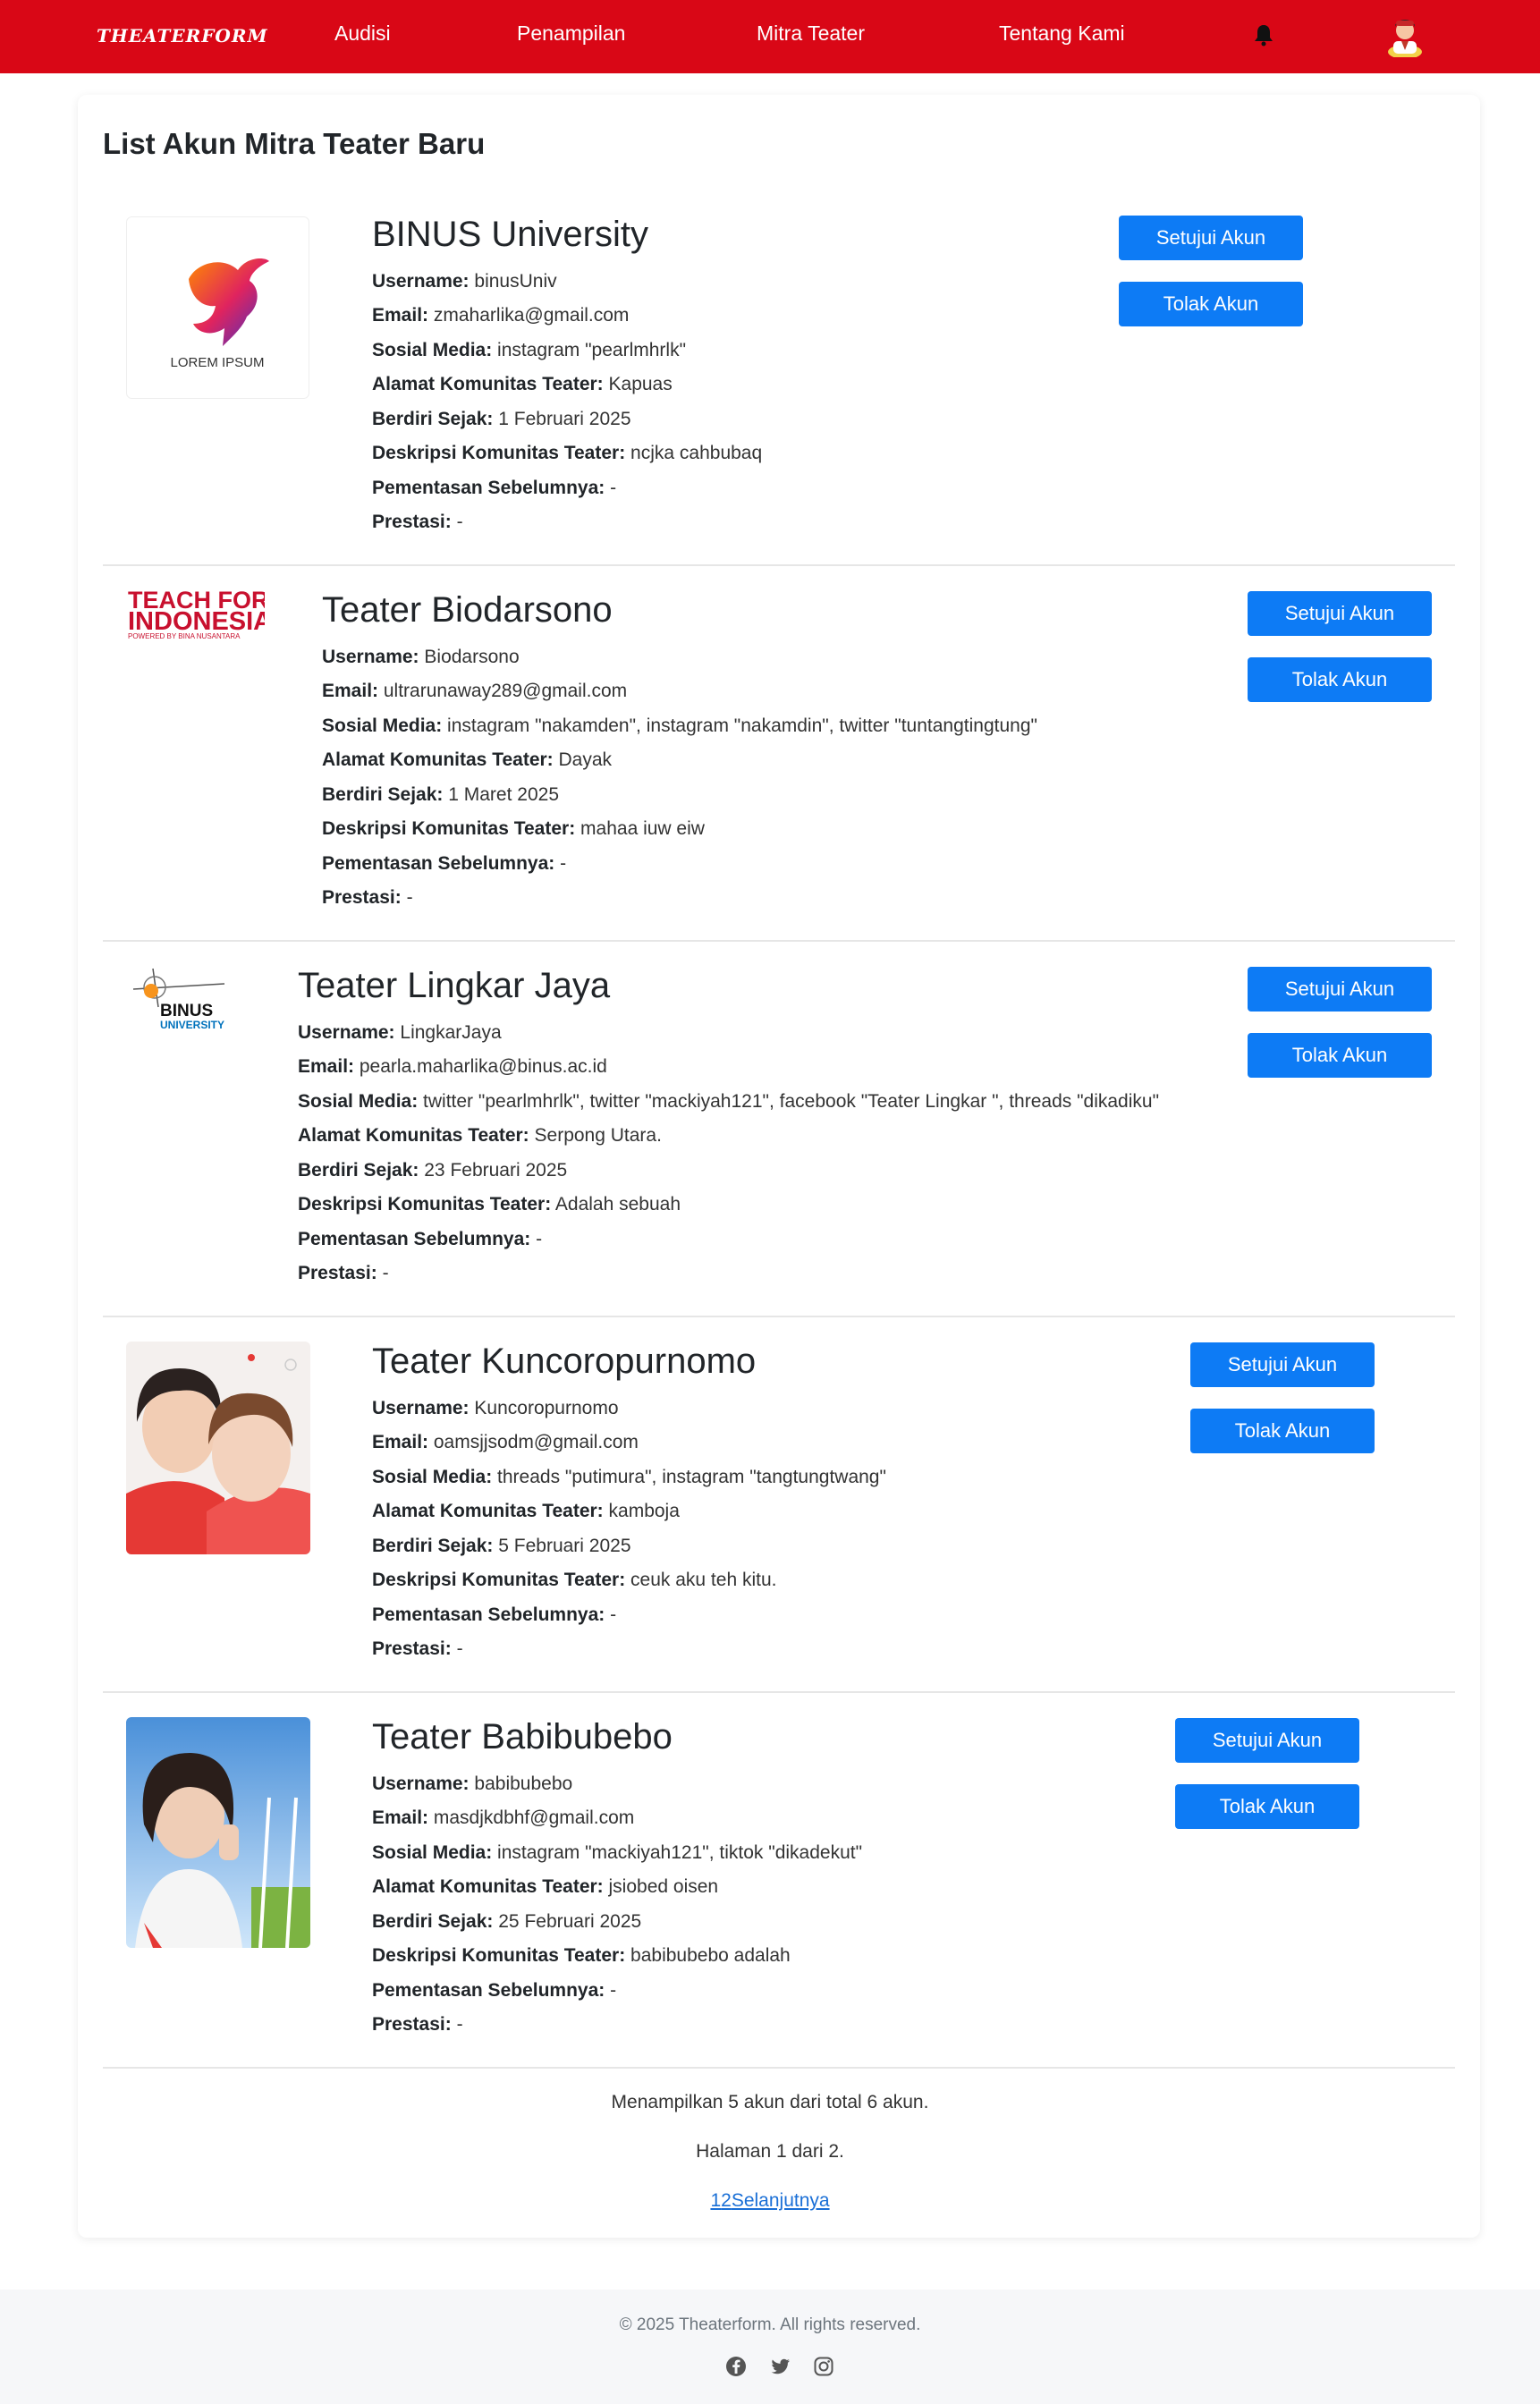 The image size is (1540, 2404). What do you see at coordinates (780, 2366) in the screenshot?
I see `twitter-icon` at bounding box center [780, 2366].